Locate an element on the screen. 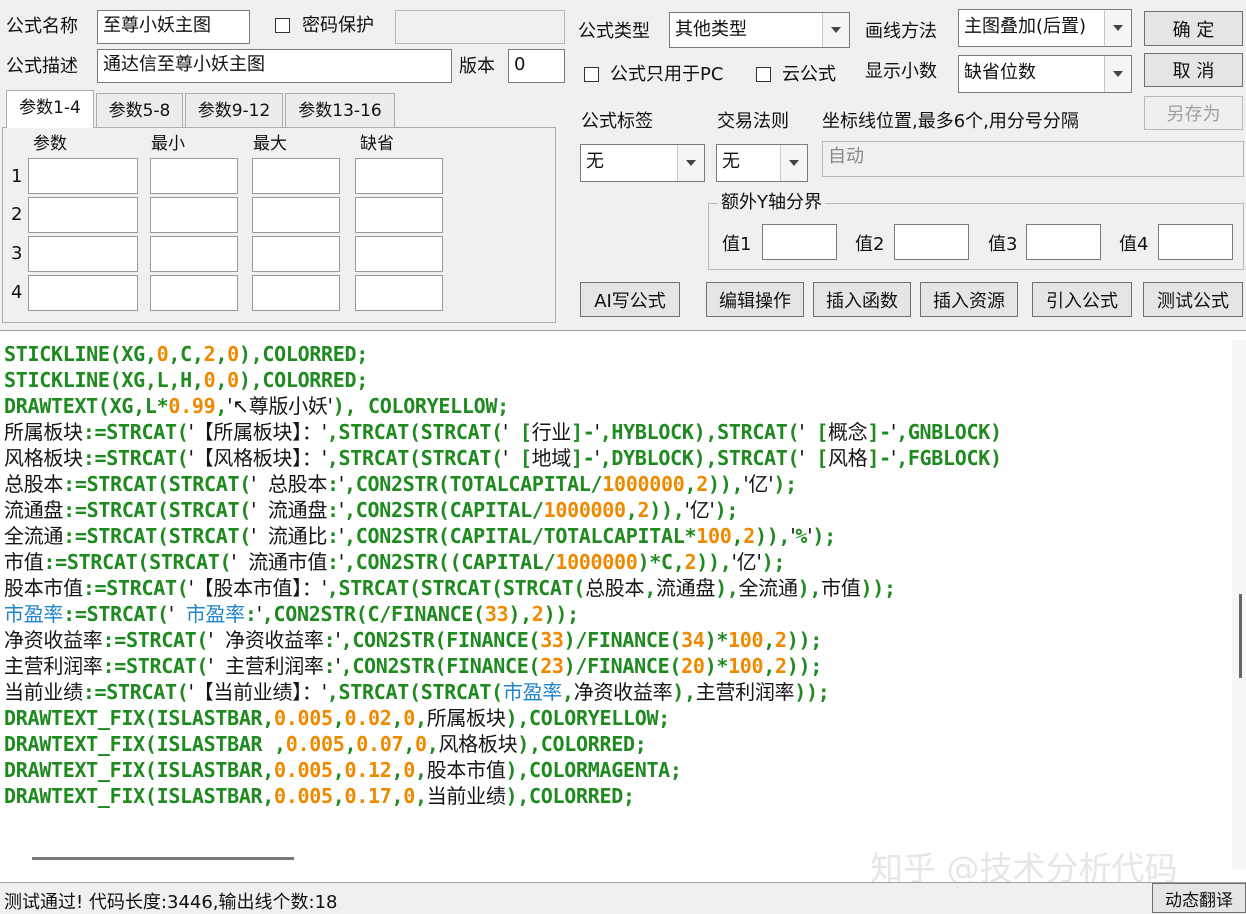 Image resolution: width=1246 pixels, height=914 pixels. param-3-max-input is located at coordinates (296, 254).